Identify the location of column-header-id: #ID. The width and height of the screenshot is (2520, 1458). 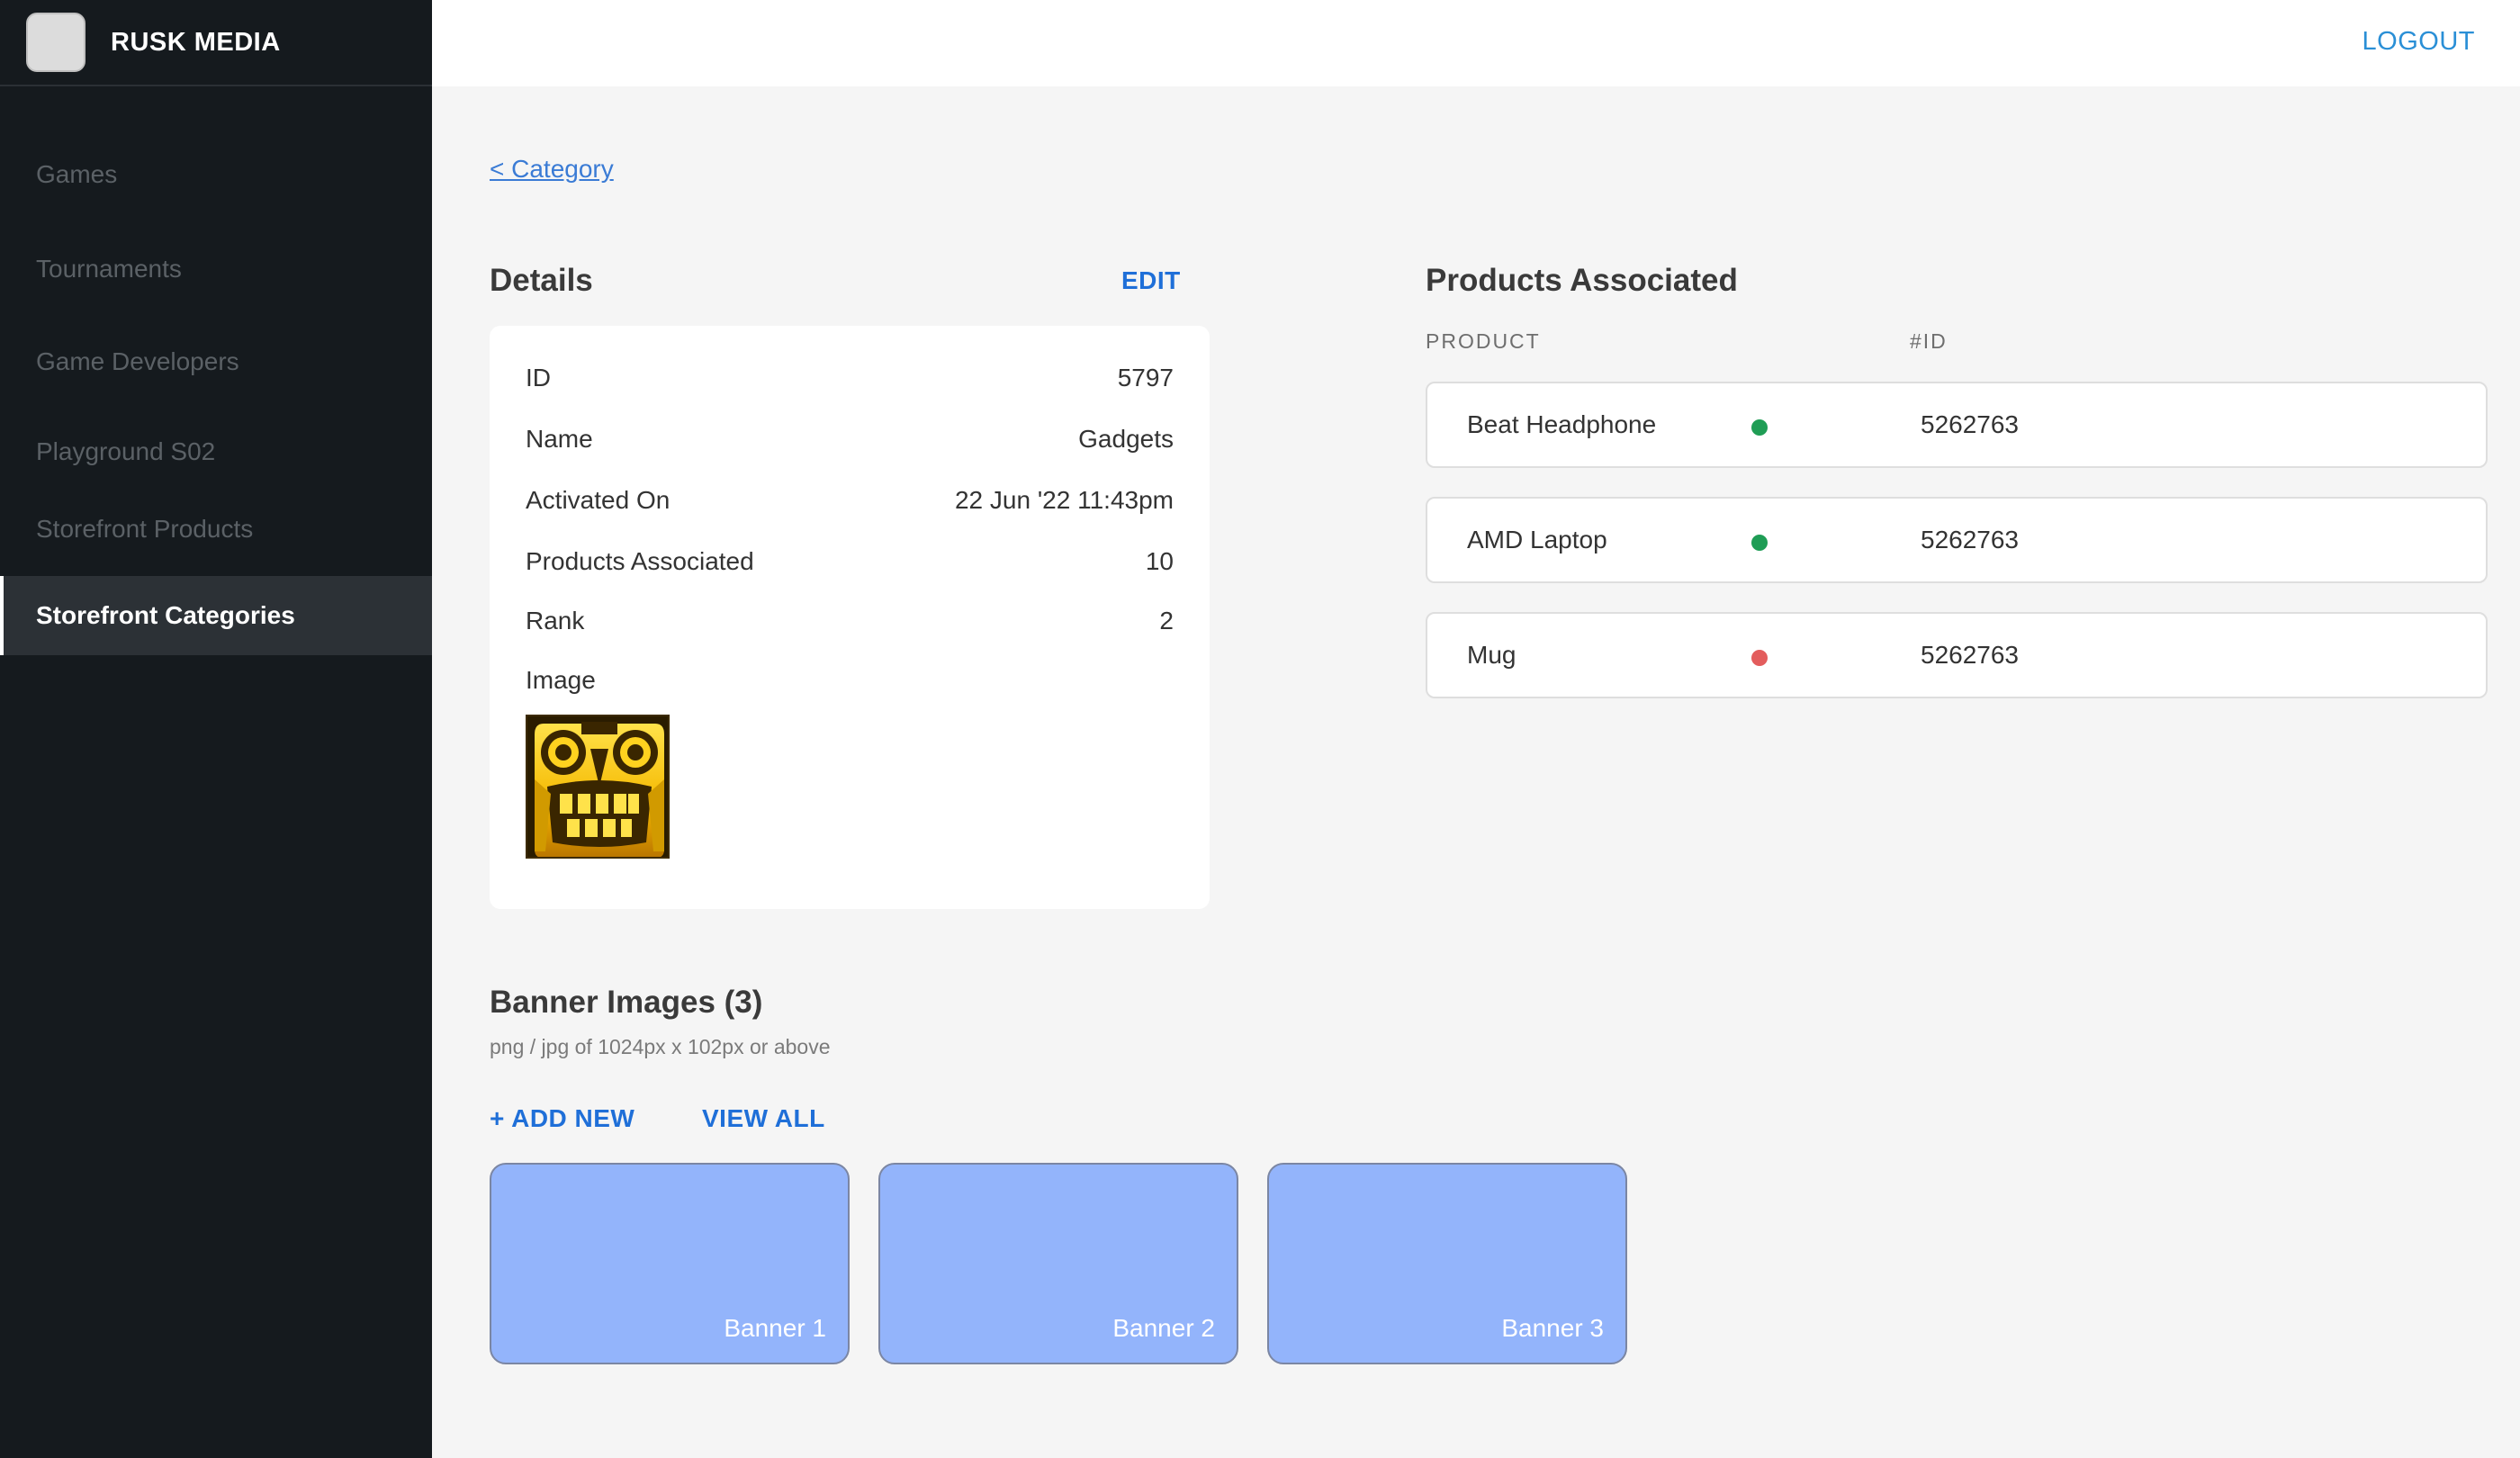
(1929, 341).